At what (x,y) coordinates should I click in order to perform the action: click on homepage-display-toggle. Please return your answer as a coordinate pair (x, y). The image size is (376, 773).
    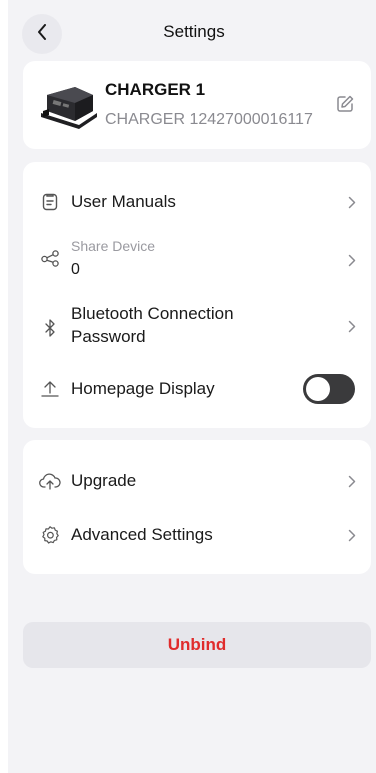
    Looking at the image, I should click on (329, 389).